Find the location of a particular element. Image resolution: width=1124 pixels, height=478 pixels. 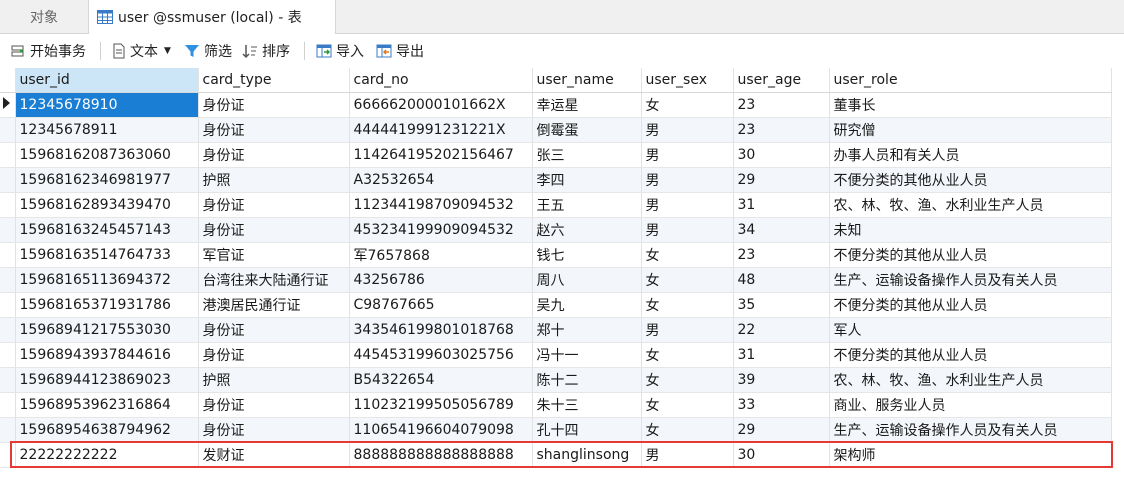

text-button: 文本 ▼ is located at coordinates (141, 51).